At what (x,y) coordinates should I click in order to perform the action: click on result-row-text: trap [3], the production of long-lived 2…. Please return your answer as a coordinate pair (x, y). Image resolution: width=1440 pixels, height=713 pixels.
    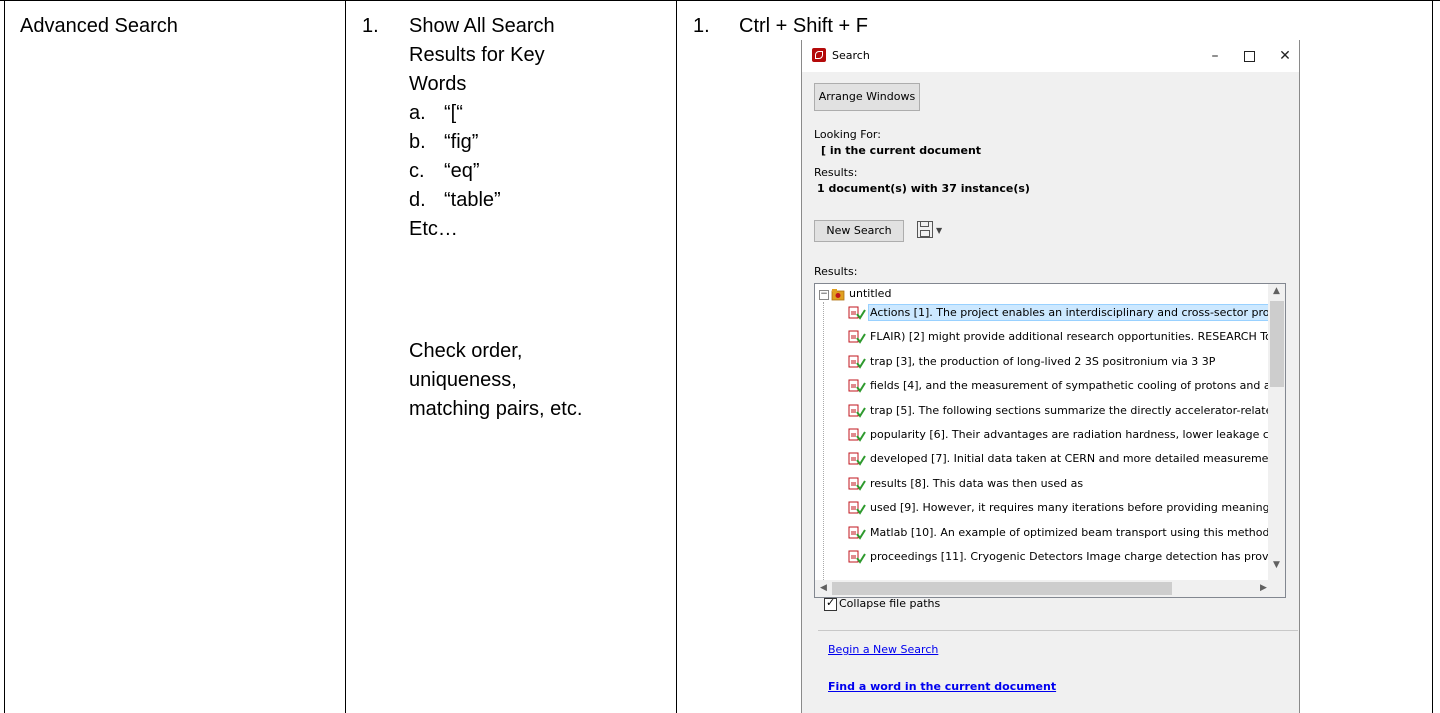
    Looking at the image, I should click on (1043, 361).